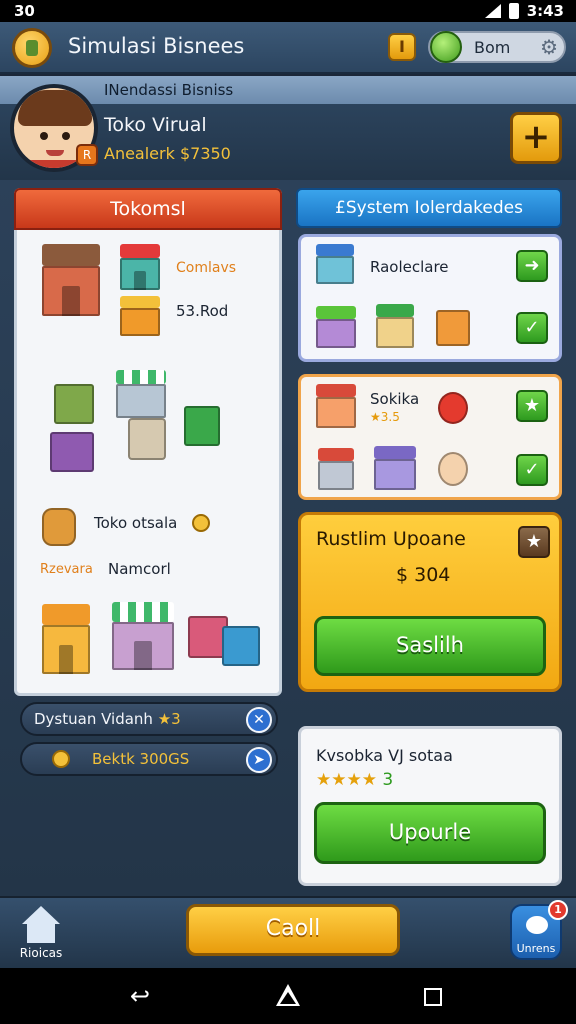 This screenshot has width=576, height=1024. I want to click on messages-label: Unrens, so click(536, 948).